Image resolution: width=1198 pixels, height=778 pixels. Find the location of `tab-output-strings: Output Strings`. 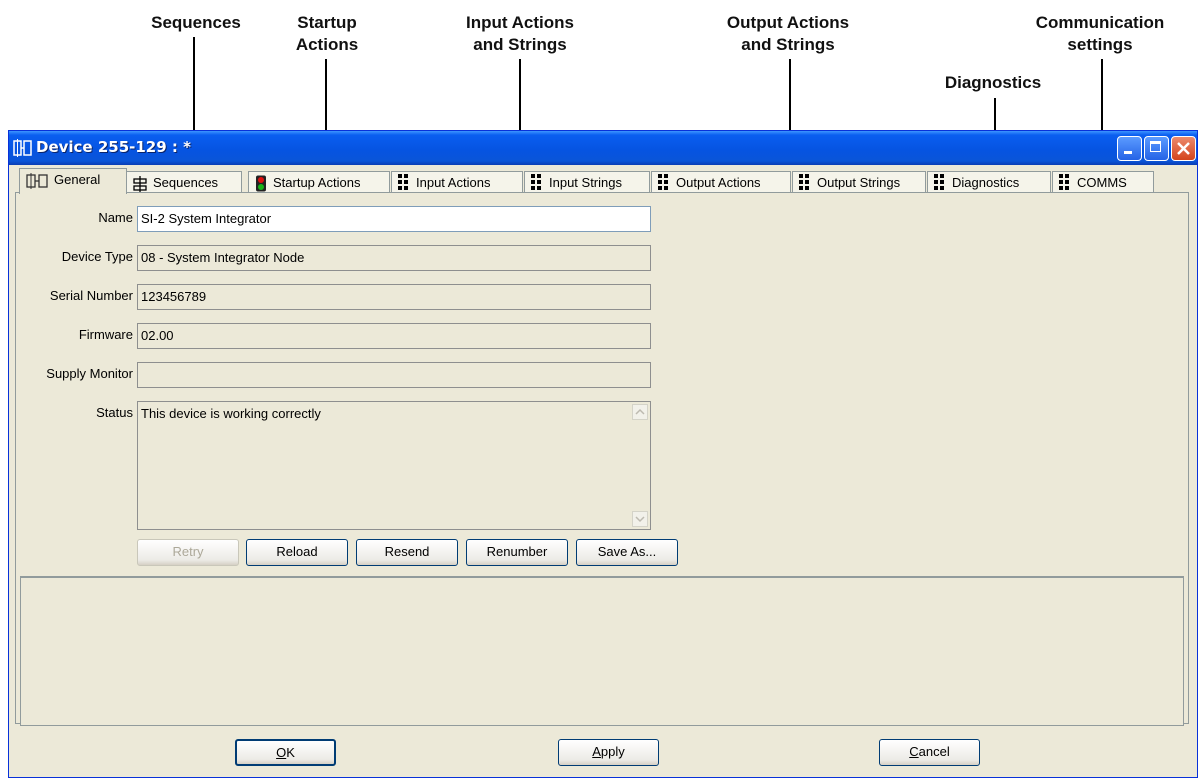

tab-output-strings: Output Strings is located at coordinates (859, 182).